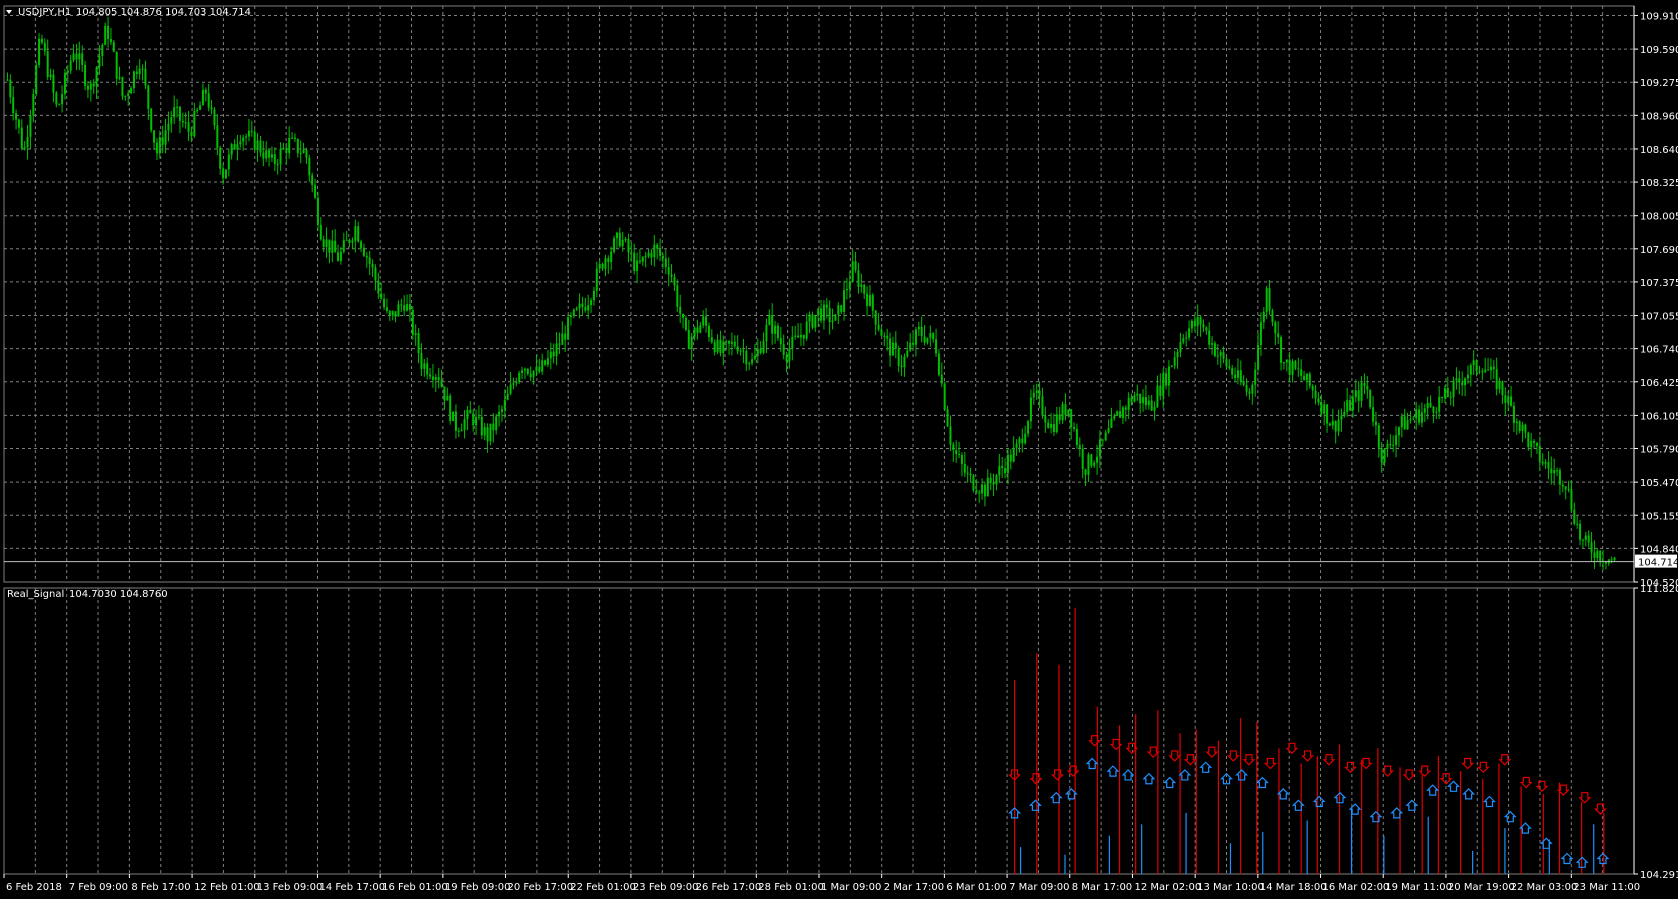 The width and height of the screenshot is (1678, 899). What do you see at coordinates (1418, 887) in the screenshot?
I see `x-tick-label: 19 Mar 11:00` at bounding box center [1418, 887].